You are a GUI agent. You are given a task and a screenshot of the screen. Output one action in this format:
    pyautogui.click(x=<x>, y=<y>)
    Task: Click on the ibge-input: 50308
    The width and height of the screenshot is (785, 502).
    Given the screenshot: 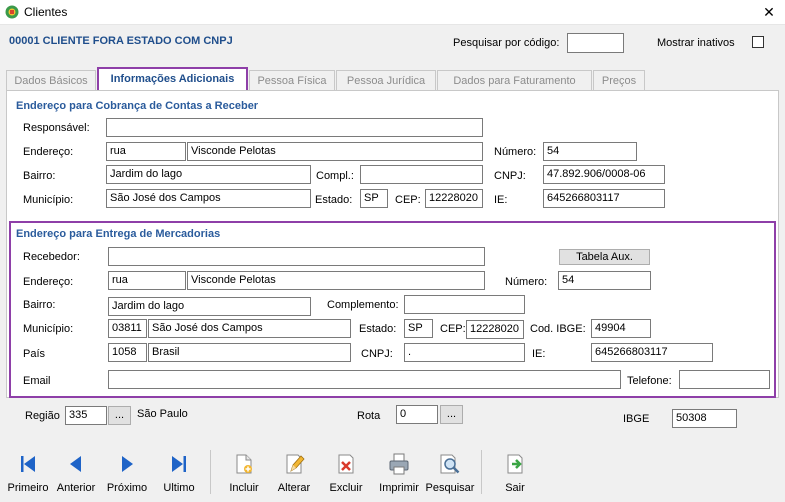 What is the action you would take?
    pyautogui.click(x=704, y=418)
    